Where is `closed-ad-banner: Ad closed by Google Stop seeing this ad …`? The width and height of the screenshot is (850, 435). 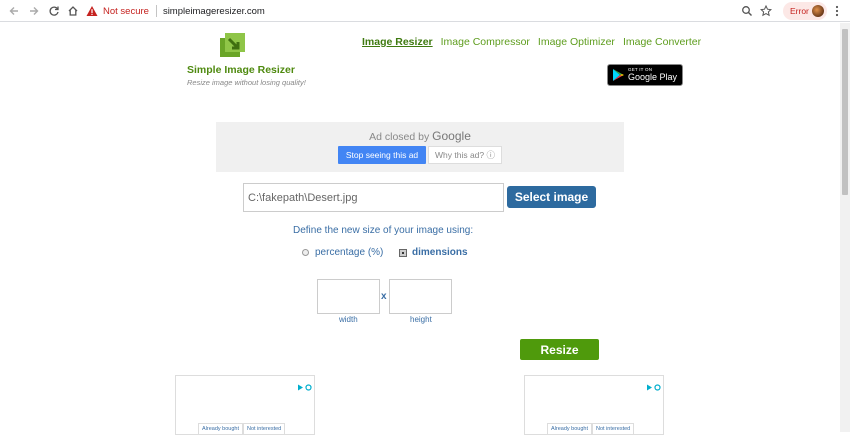
closed-ad-banner: Ad closed by Google Stop seeing this ad … is located at coordinates (420, 147).